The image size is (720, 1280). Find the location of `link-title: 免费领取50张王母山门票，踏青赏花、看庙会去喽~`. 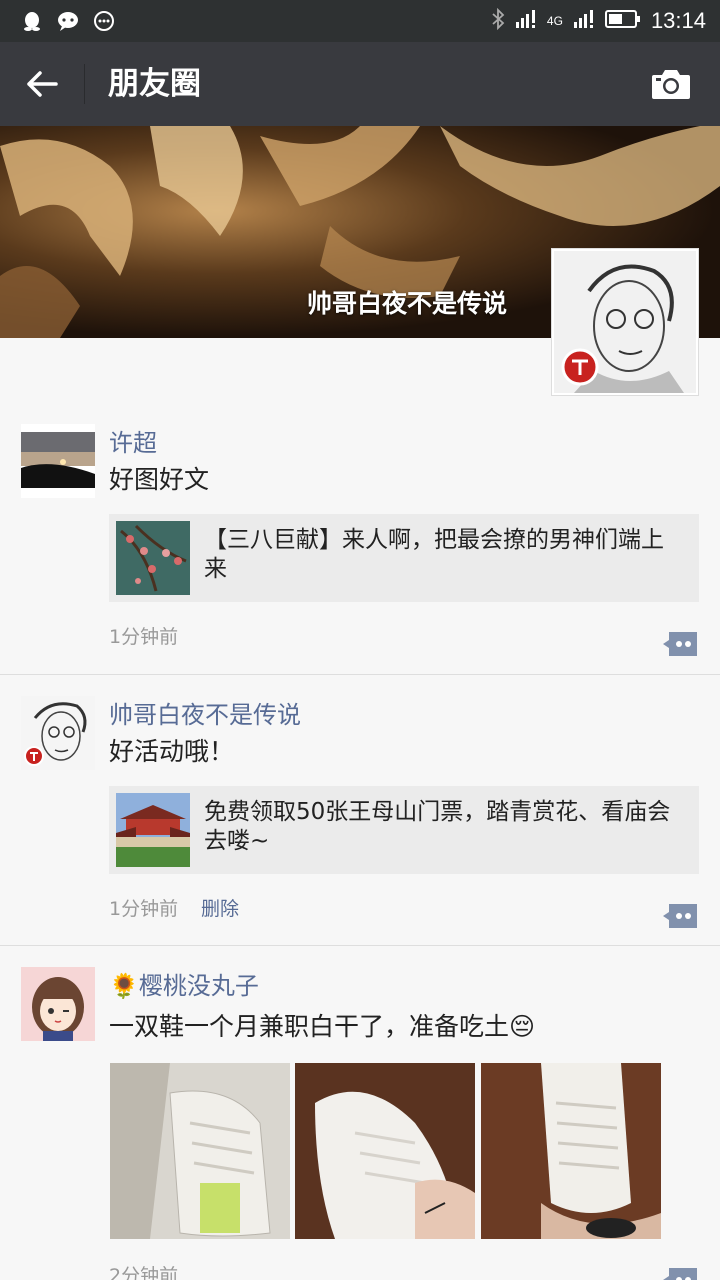

link-title: 免费领取50张王母山门票，踏青赏花、看庙会去喽~ is located at coordinates (437, 826).